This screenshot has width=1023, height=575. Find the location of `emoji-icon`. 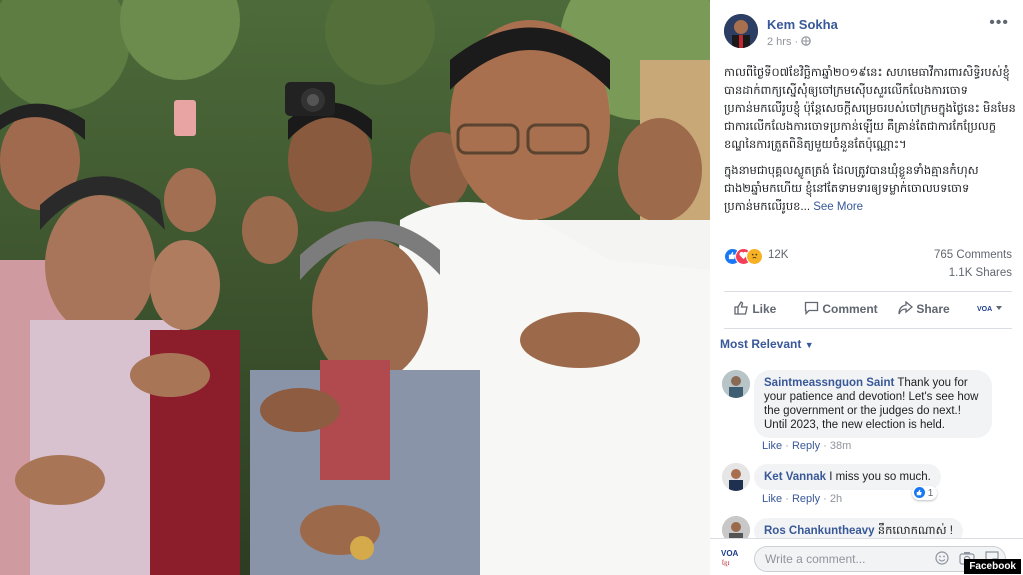

emoji-icon is located at coordinates (942, 560).